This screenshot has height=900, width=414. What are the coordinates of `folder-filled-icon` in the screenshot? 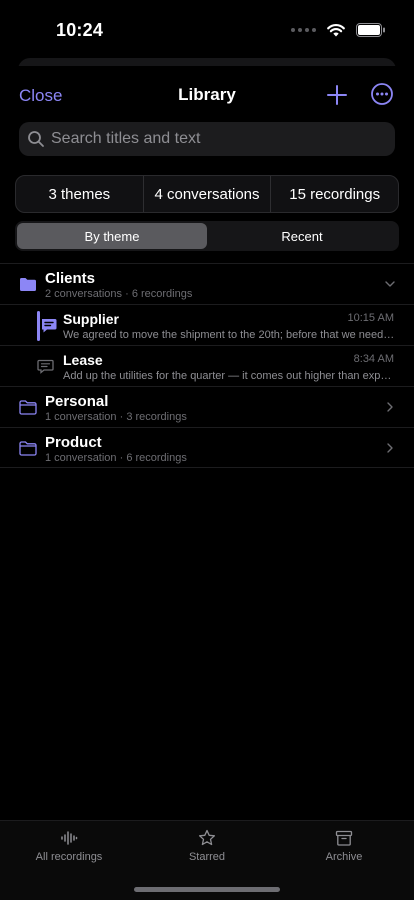 It's located at (28, 284).